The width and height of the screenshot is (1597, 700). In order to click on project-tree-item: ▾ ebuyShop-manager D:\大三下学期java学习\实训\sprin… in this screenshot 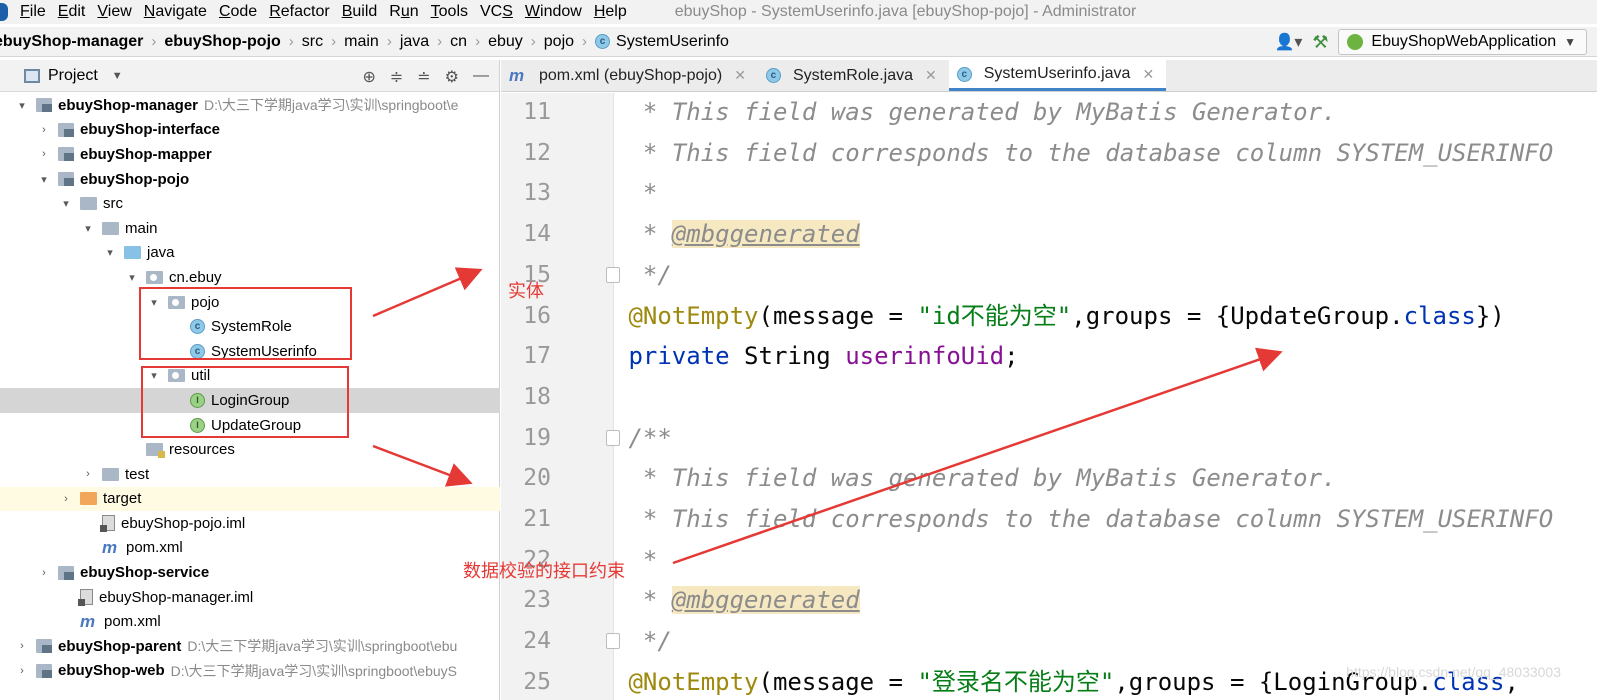, I will do `click(250, 105)`.